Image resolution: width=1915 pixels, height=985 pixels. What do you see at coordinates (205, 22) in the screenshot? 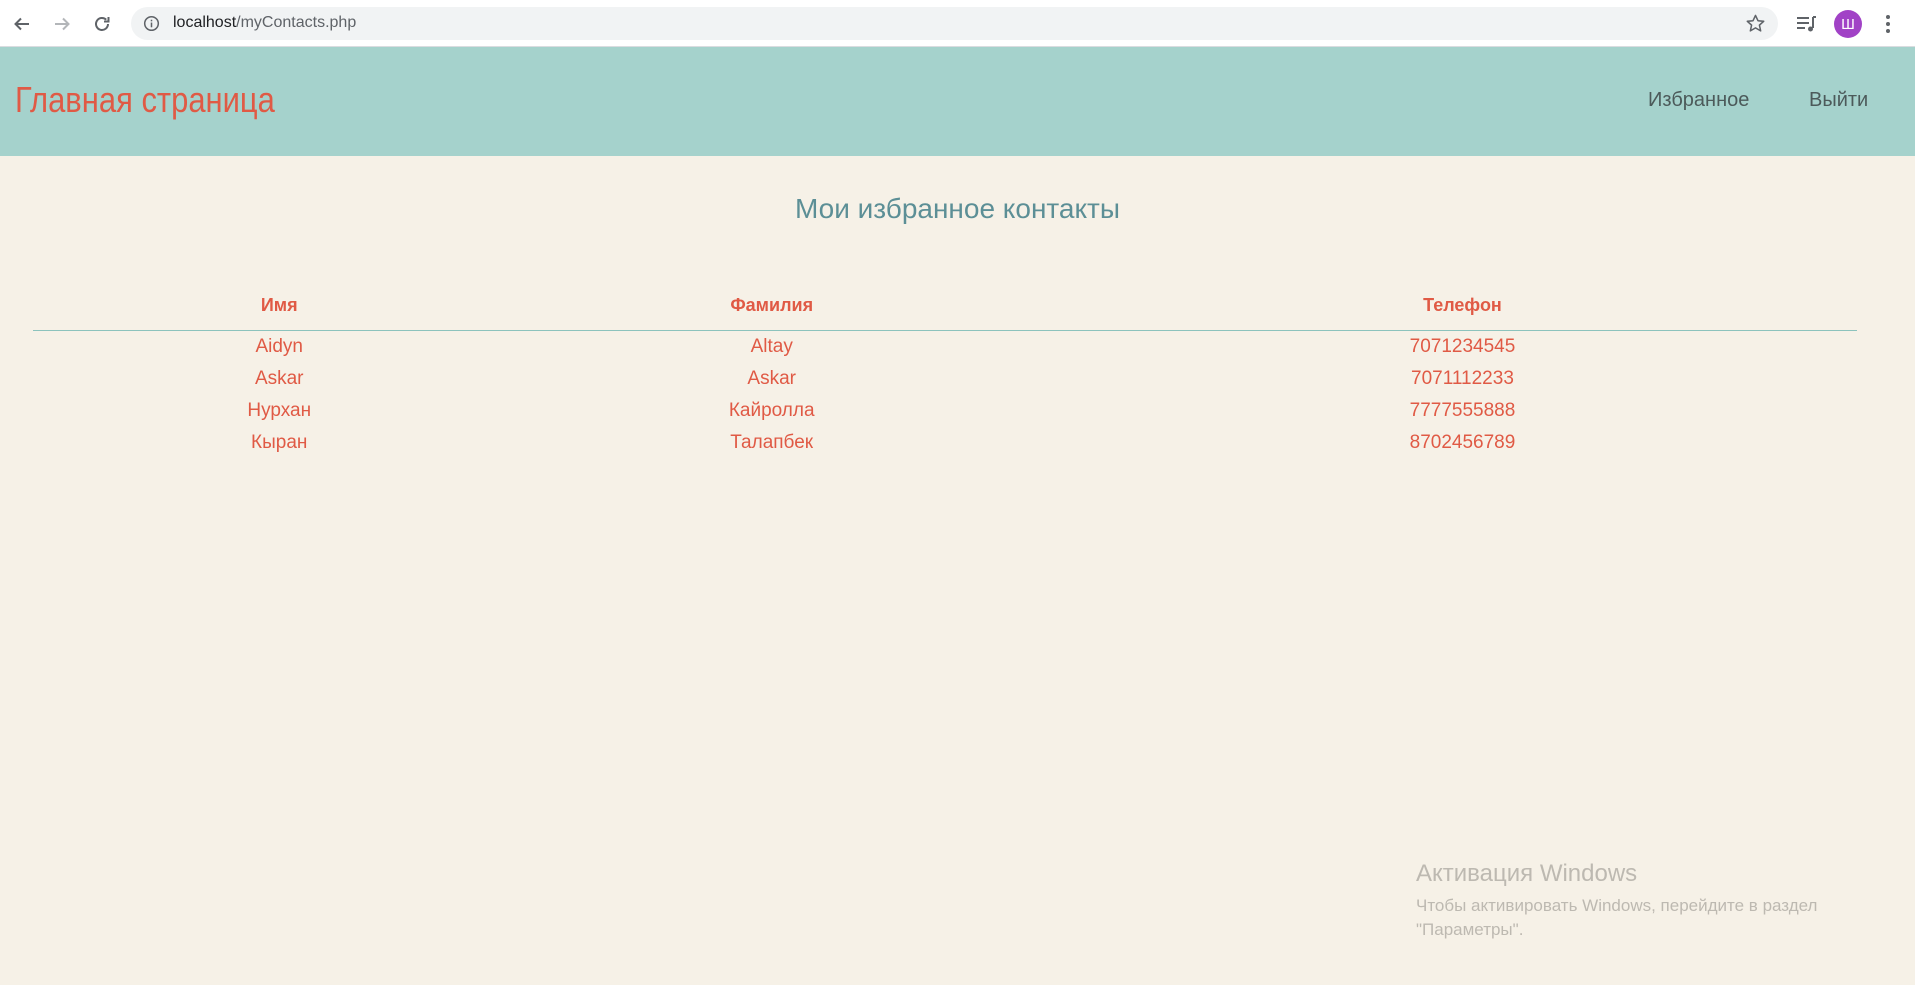
I see `url-host: localhost` at bounding box center [205, 22].